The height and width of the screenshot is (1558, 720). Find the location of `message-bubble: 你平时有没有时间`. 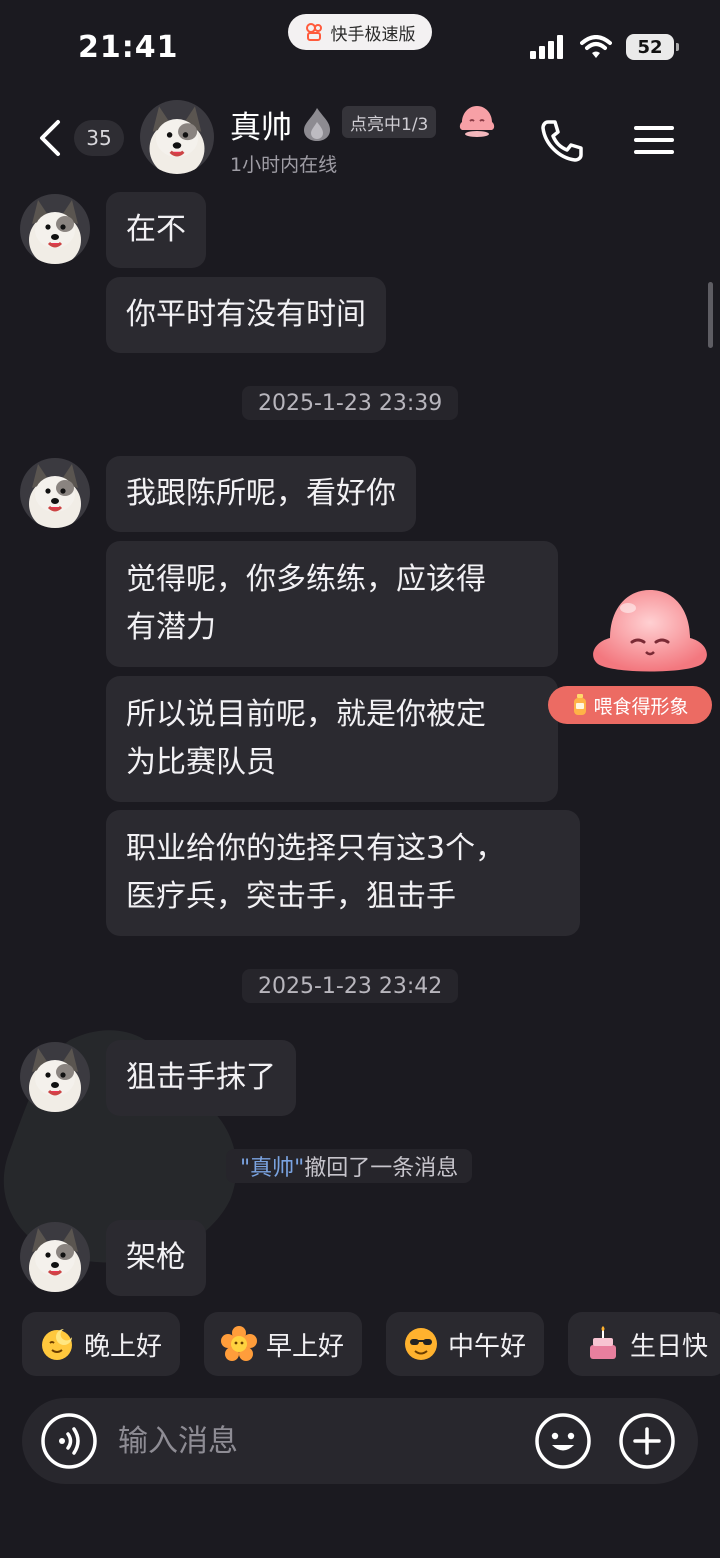

message-bubble: 你平时有没有时间 is located at coordinates (246, 315).